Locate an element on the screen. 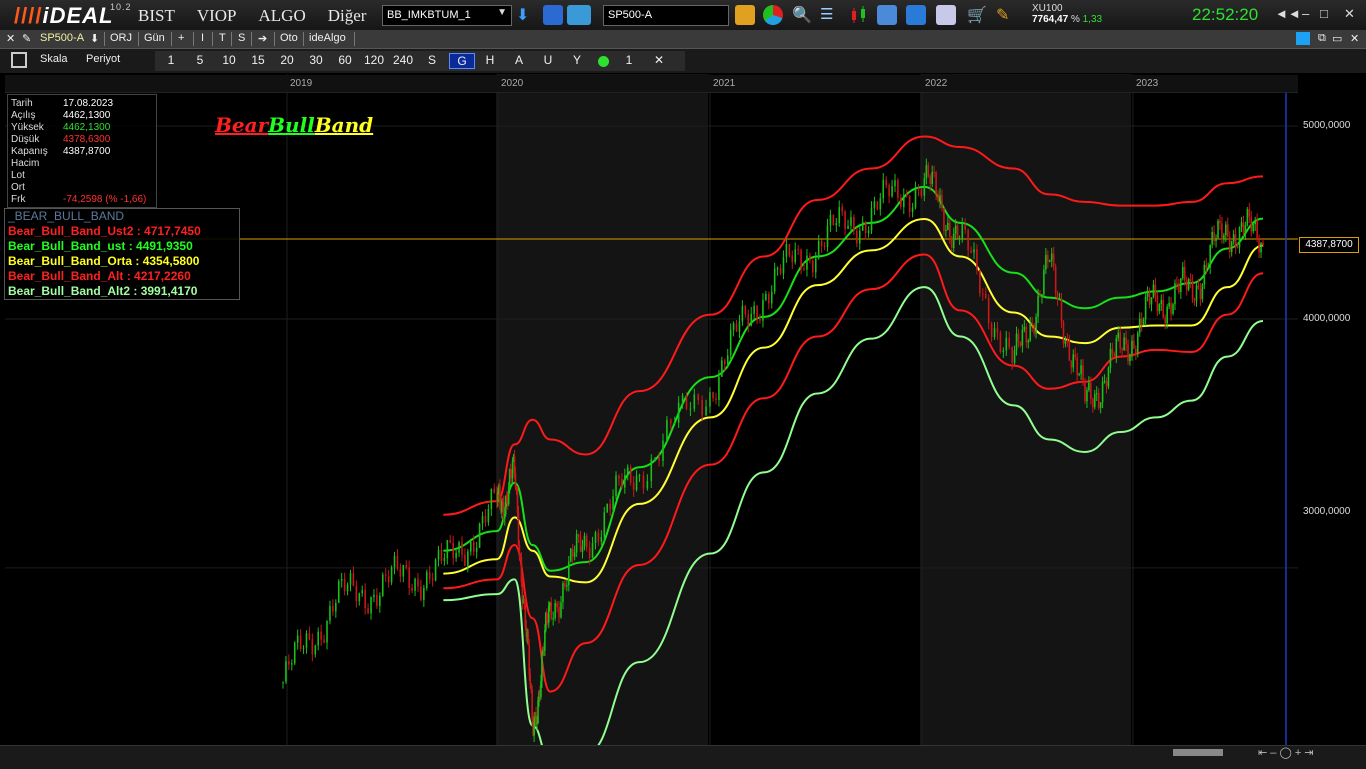 The width and height of the screenshot is (1366, 769). maximize-button: □ is located at coordinates (1324, 13).